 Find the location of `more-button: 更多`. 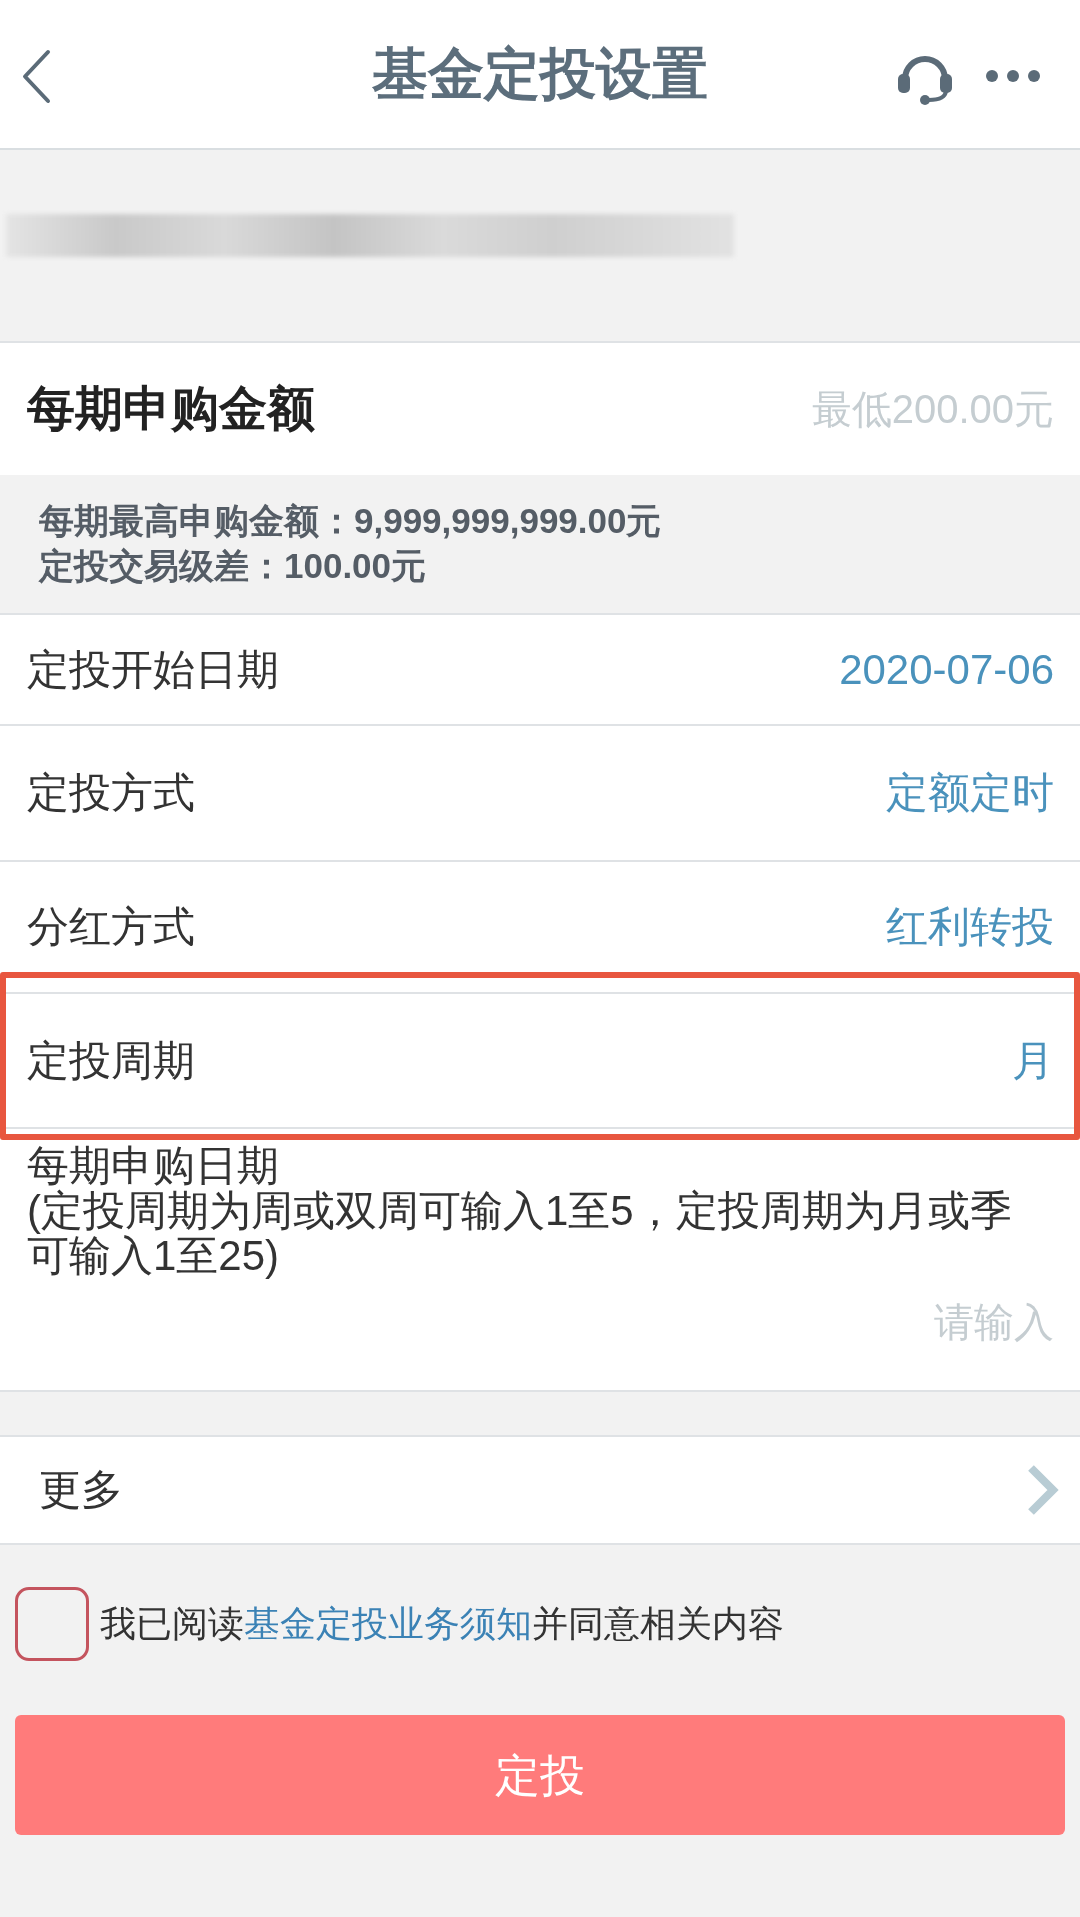

more-button: 更多 is located at coordinates (540, 1490).